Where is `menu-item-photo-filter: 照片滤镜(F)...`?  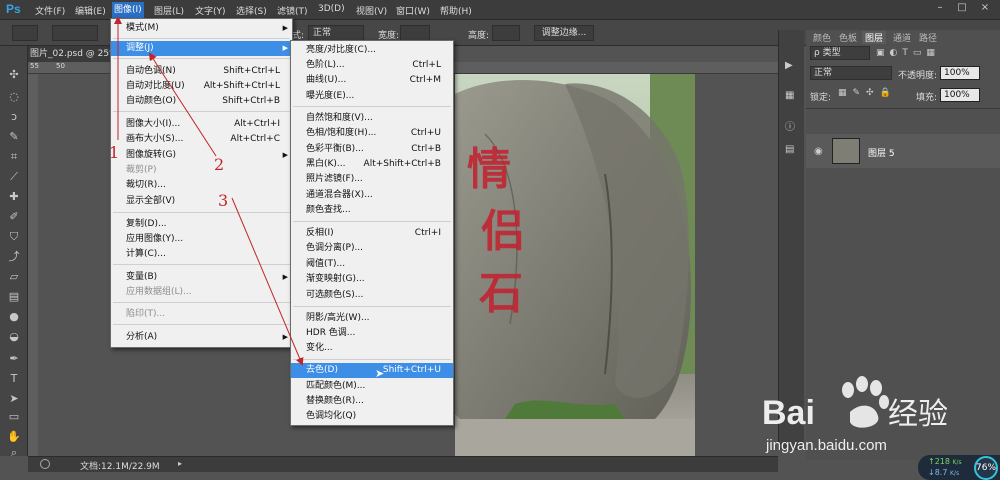
menu-item-photo-filter: 照片滤镜(F)... is located at coordinates (372, 179).